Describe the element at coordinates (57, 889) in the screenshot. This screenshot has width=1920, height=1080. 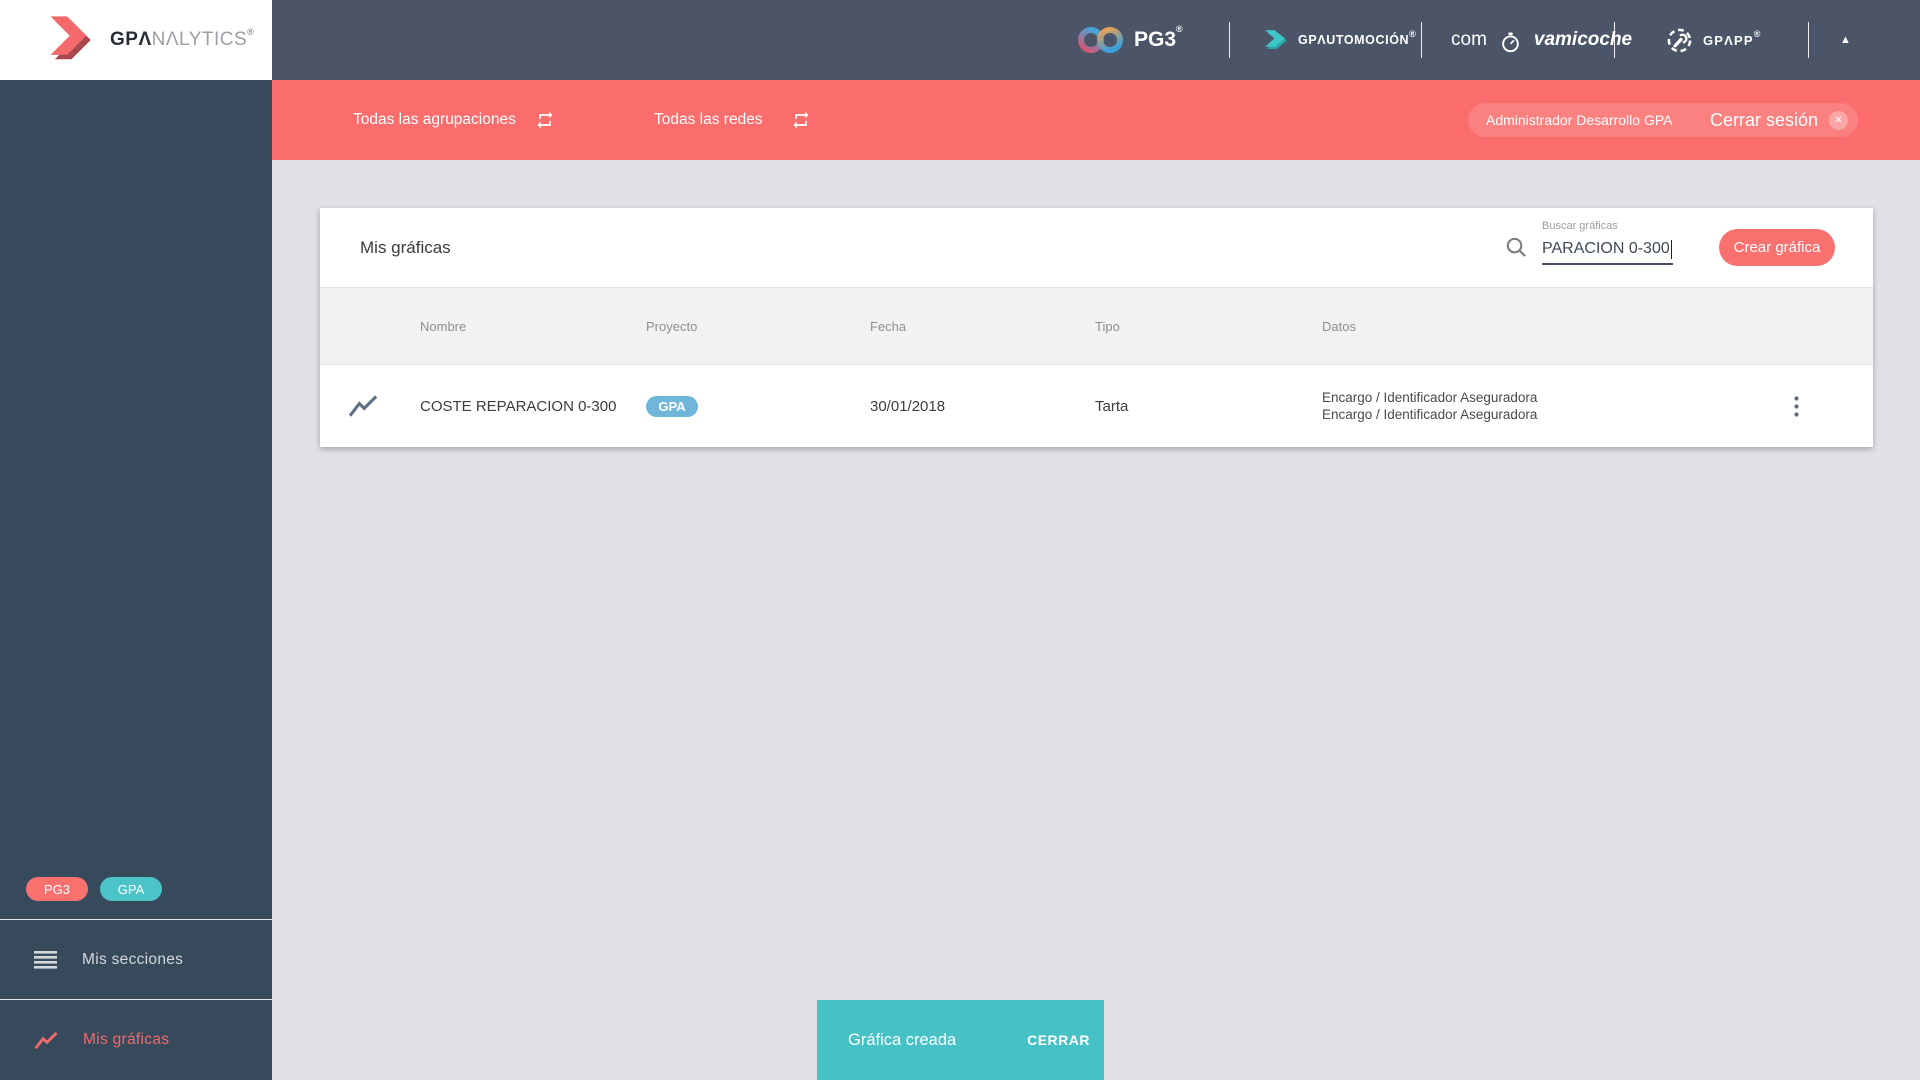
I see `badge-pg3: PG3` at that location.